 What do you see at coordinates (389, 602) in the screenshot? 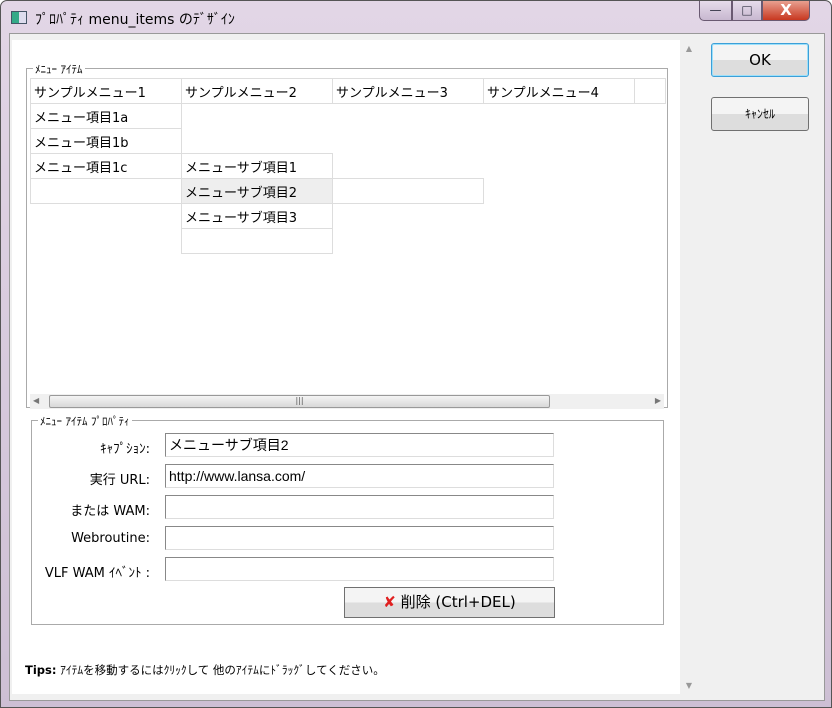
I see `delete-x-icon: ✘` at bounding box center [389, 602].